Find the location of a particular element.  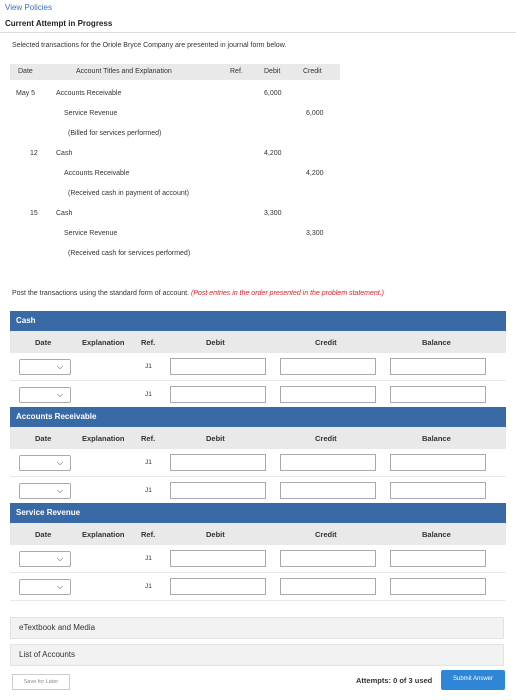

journal-date: May 5 is located at coordinates (26, 93).